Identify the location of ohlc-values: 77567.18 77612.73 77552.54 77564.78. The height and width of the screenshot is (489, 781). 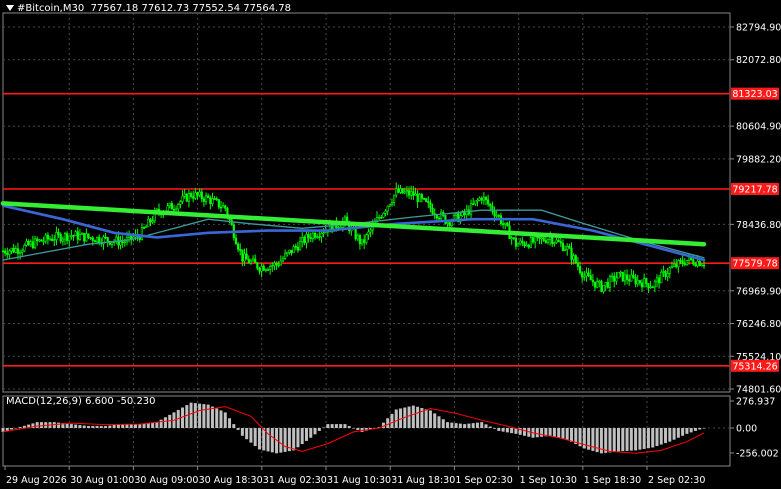
(190, 8).